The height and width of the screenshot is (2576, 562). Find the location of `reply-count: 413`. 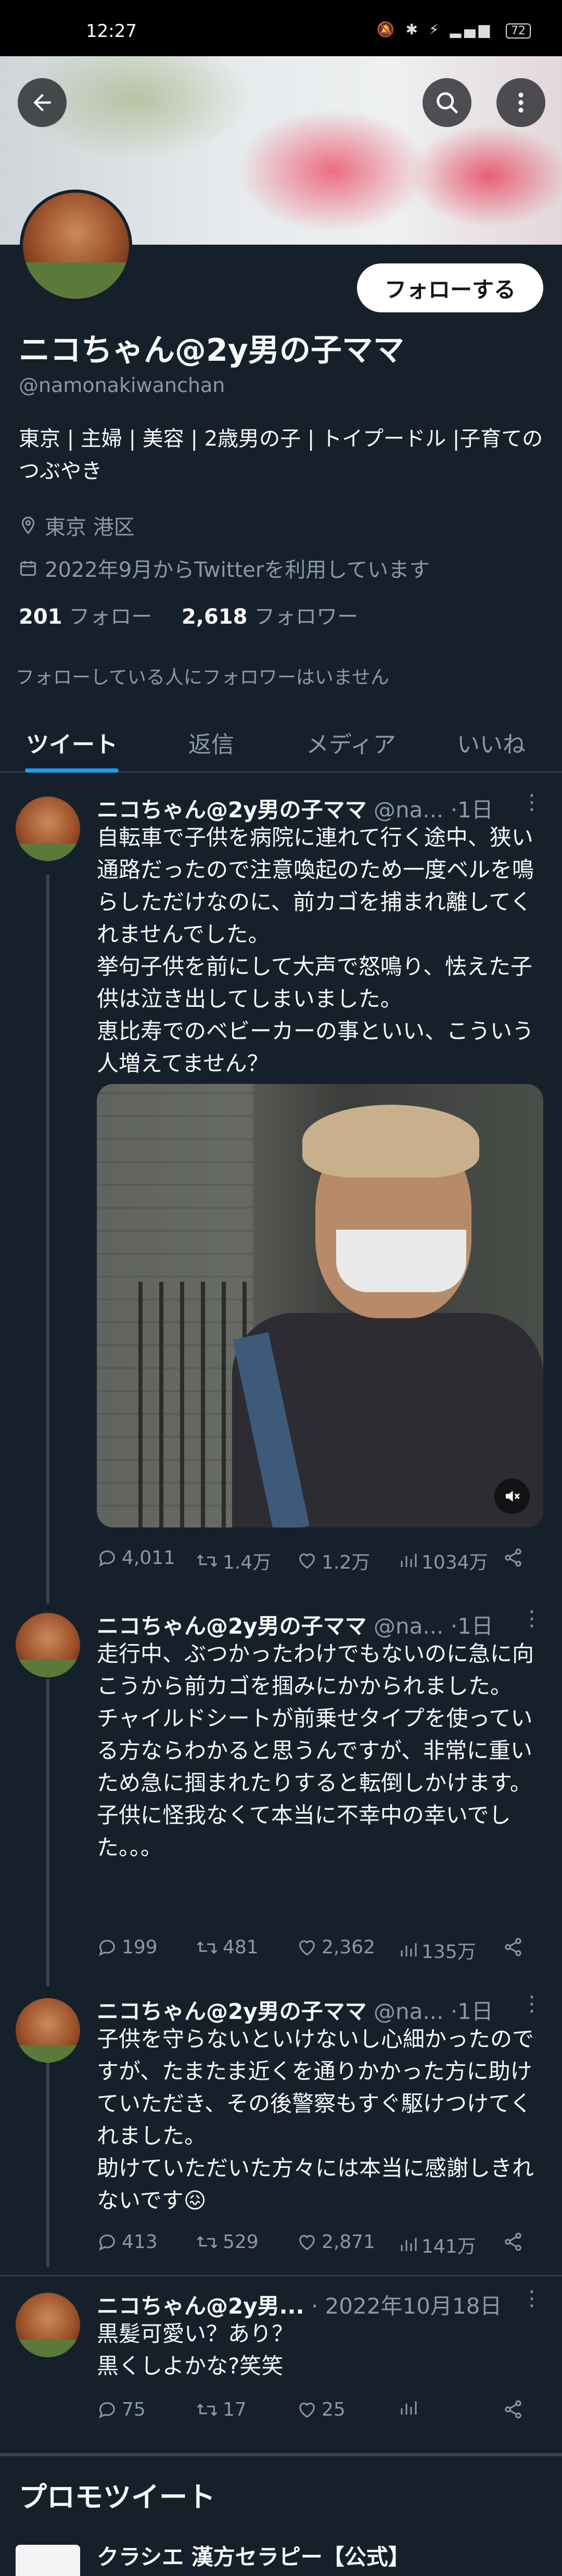

reply-count: 413 is located at coordinates (140, 2242).